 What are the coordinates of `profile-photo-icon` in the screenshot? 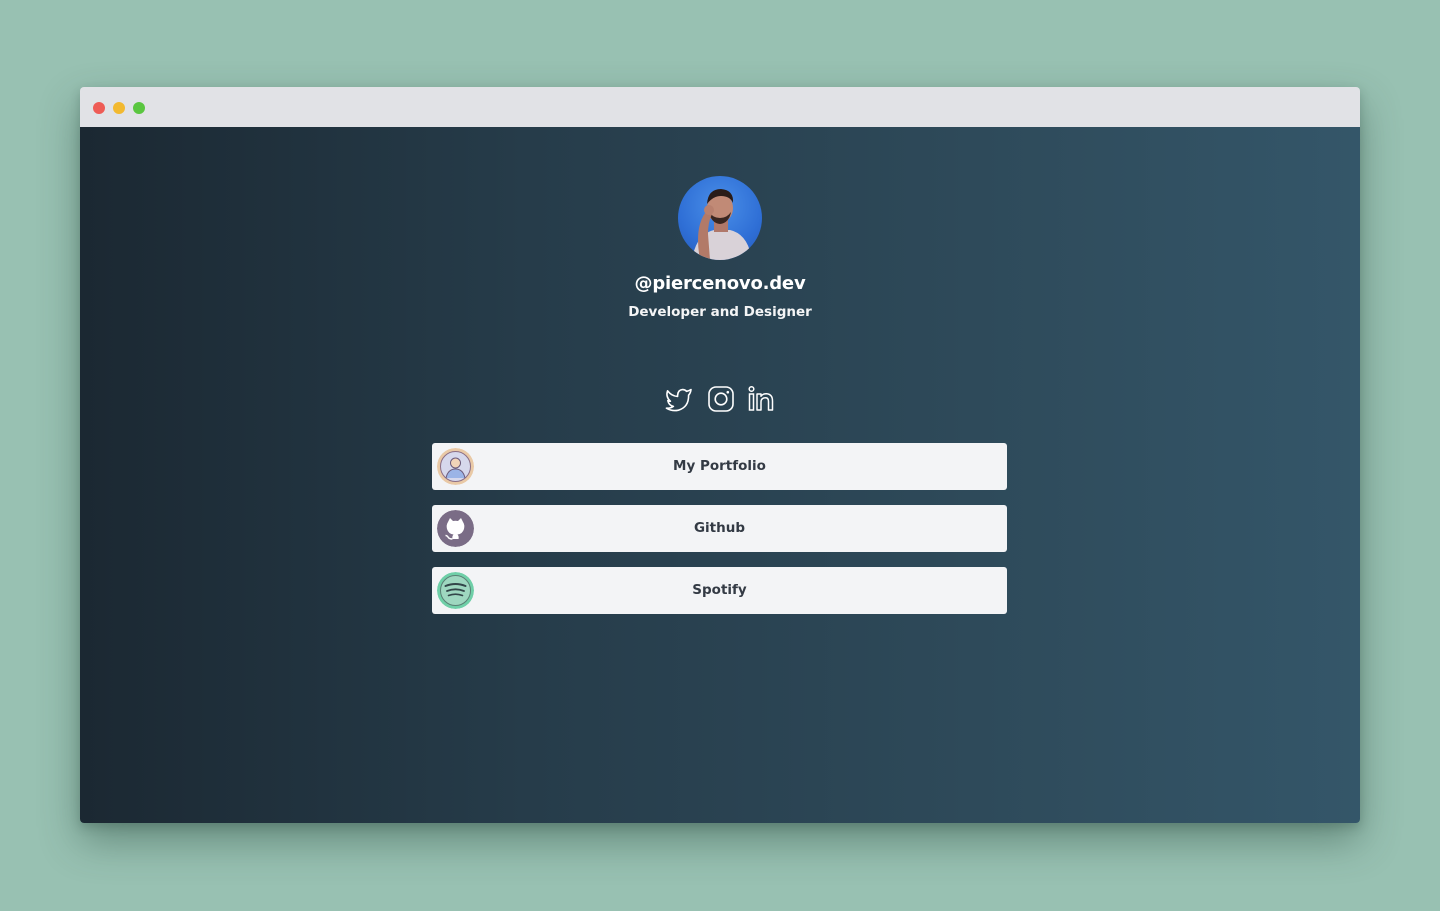 It's located at (722, 224).